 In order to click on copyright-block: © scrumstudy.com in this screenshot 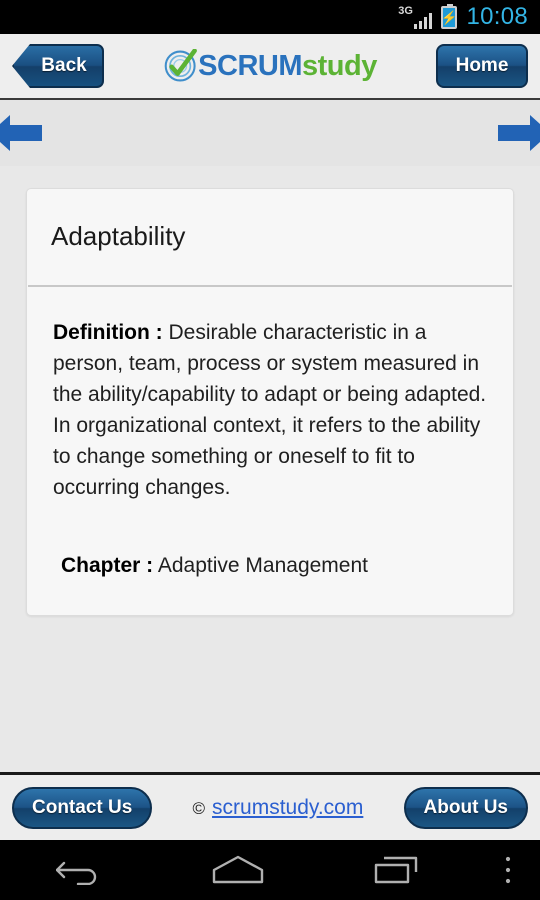, I will do `click(278, 808)`.